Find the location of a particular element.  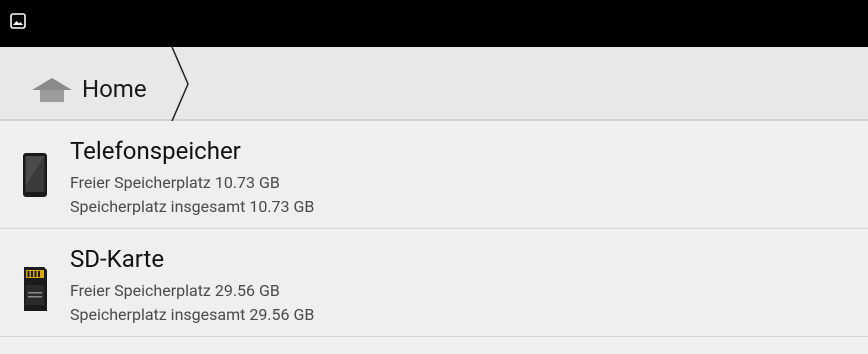

sd-card-icon is located at coordinates (35, 289).